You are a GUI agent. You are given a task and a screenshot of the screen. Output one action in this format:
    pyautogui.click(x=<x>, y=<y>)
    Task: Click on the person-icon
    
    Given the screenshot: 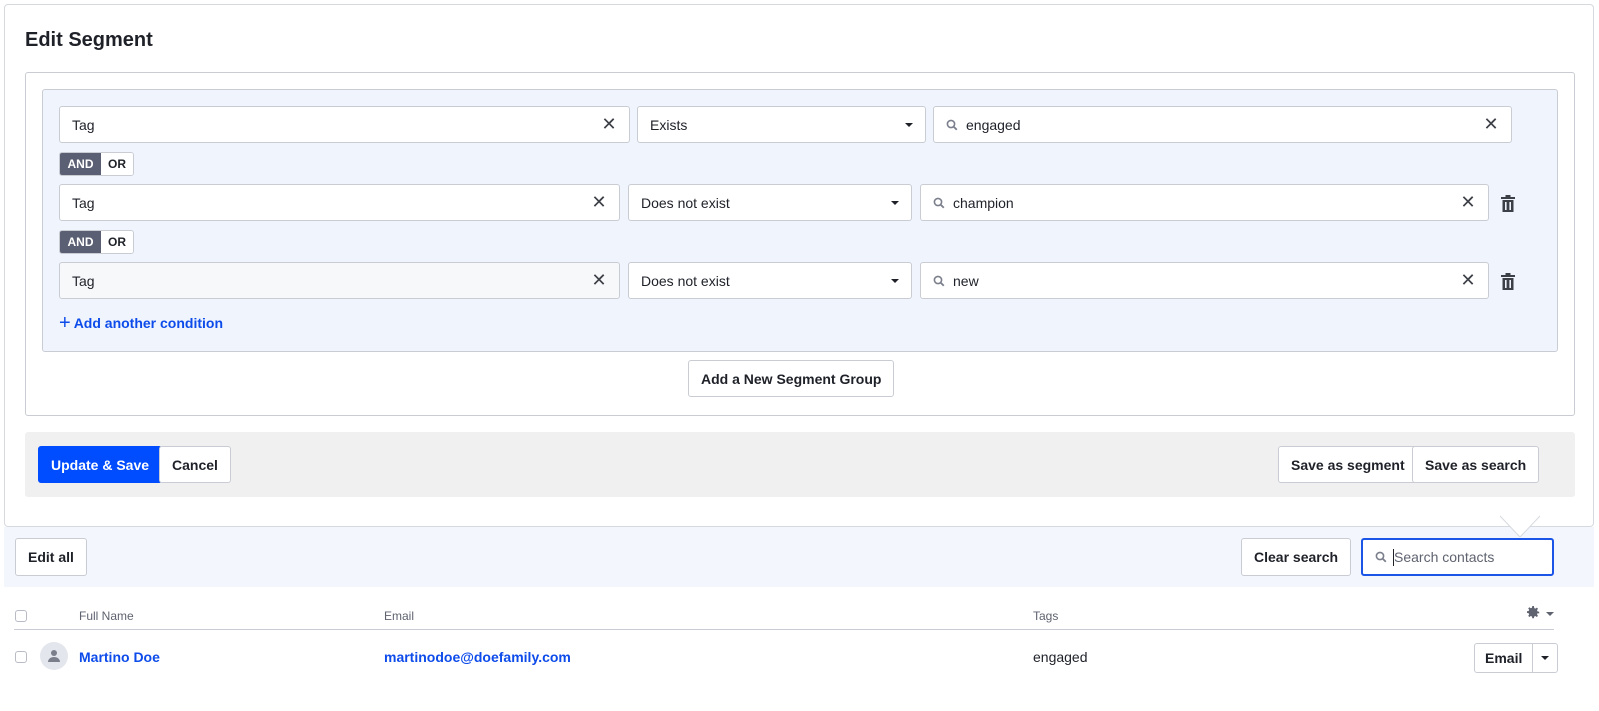 What is the action you would take?
    pyautogui.click(x=54, y=656)
    